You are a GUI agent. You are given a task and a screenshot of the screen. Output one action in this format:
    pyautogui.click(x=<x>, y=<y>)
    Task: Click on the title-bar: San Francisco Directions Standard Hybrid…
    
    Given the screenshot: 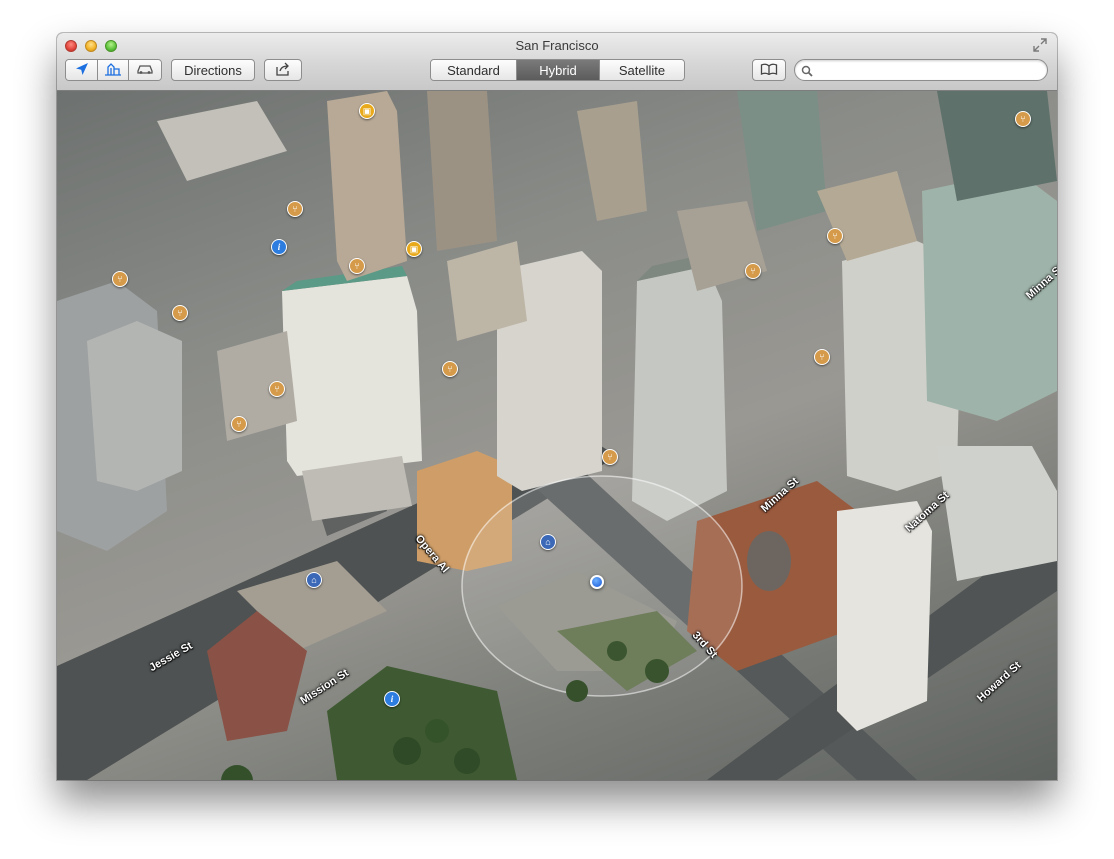 What is the action you would take?
    pyautogui.click(x=557, y=62)
    